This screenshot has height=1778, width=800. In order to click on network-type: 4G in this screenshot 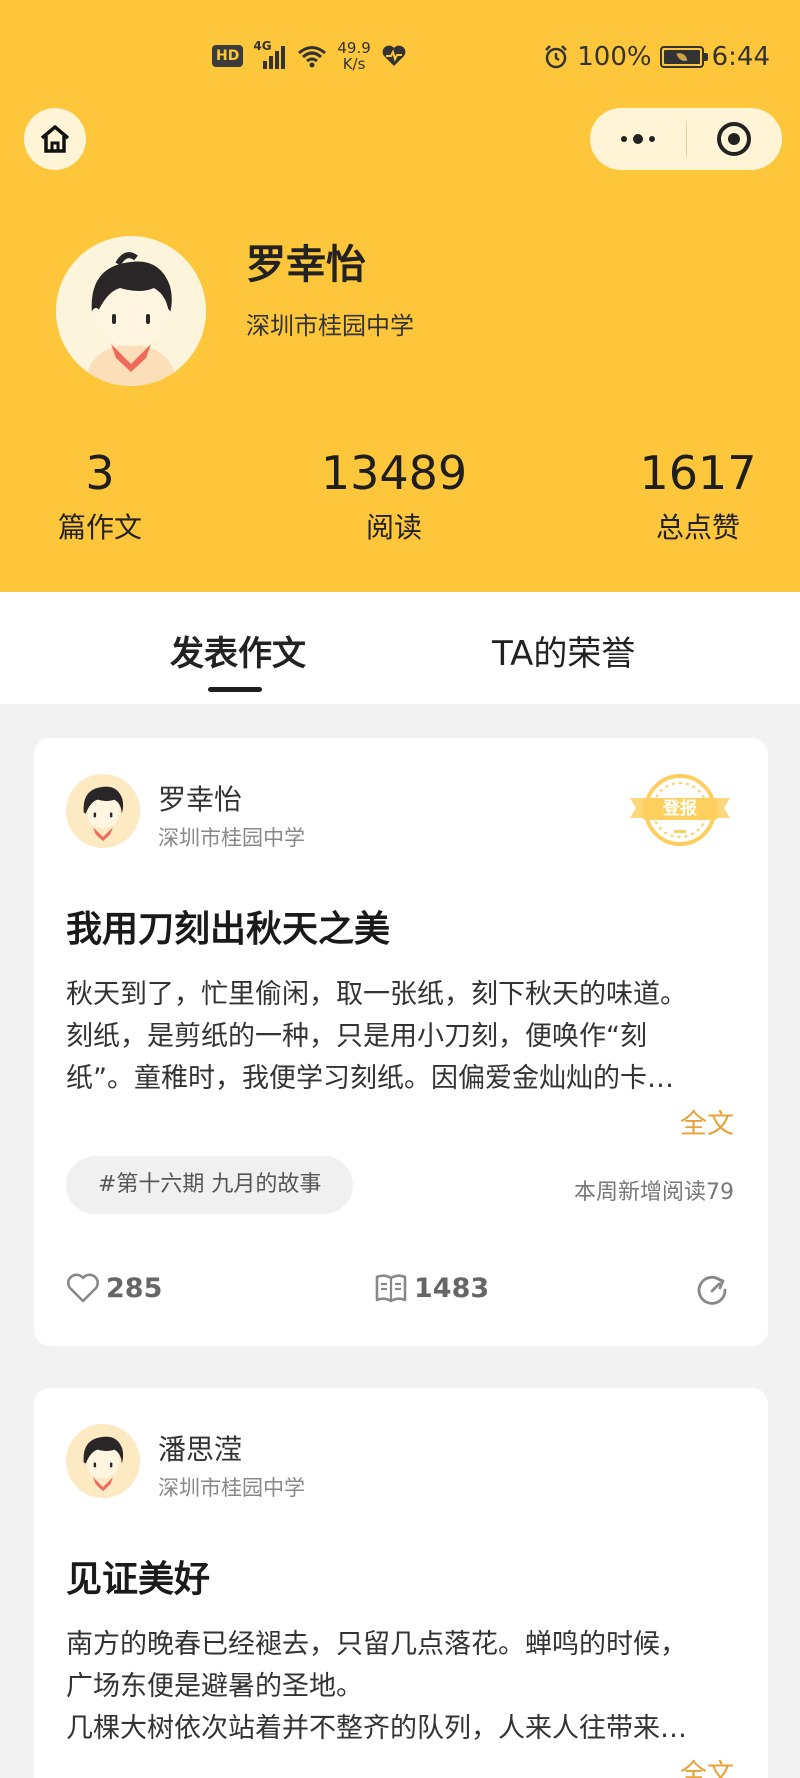, I will do `click(262, 46)`.